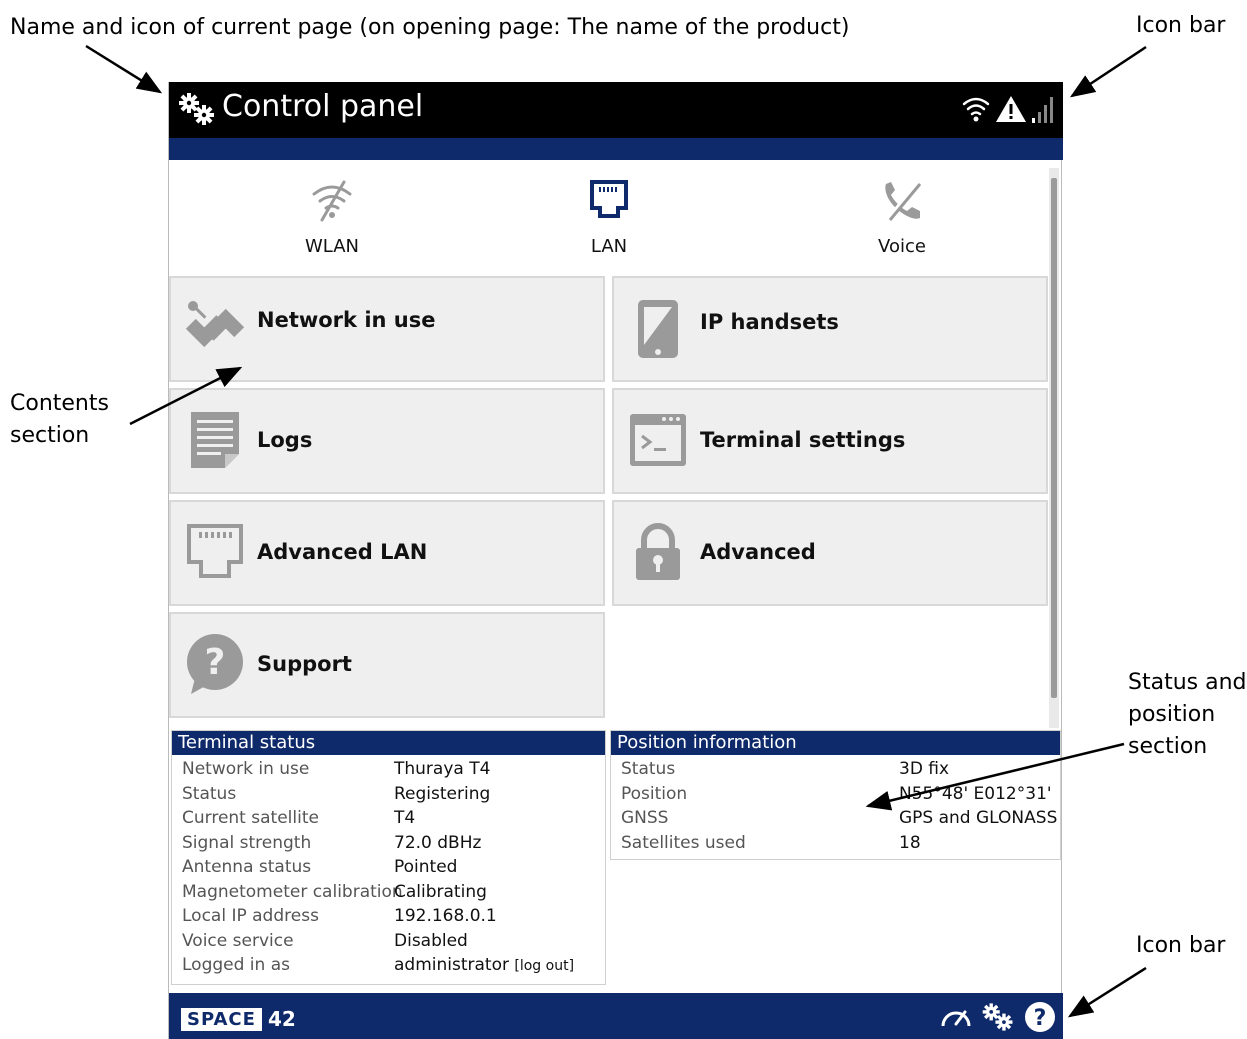  Describe the element at coordinates (387, 441) in the screenshot. I see `tile-logs: Logs` at that location.